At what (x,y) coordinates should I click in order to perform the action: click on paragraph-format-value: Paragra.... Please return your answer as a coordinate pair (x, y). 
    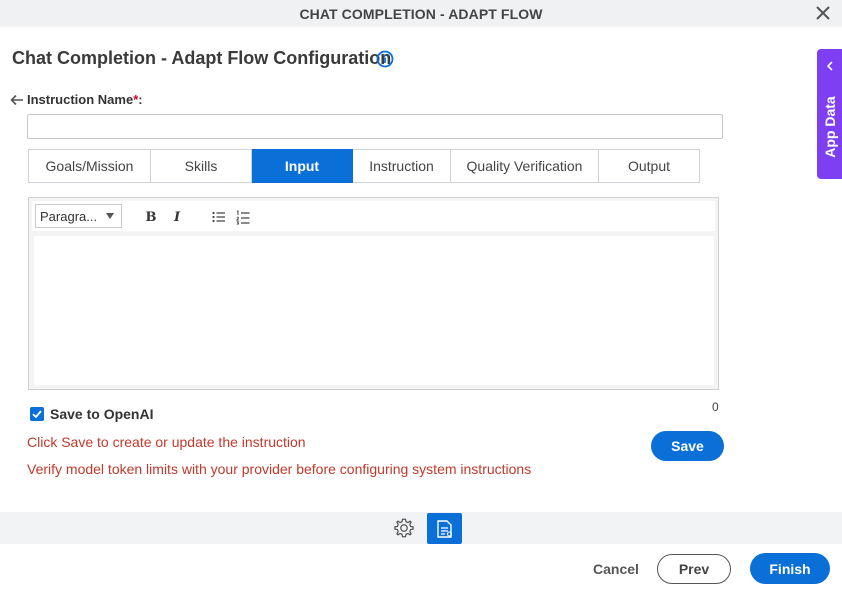
    Looking at the image, I should click on (69, 216).